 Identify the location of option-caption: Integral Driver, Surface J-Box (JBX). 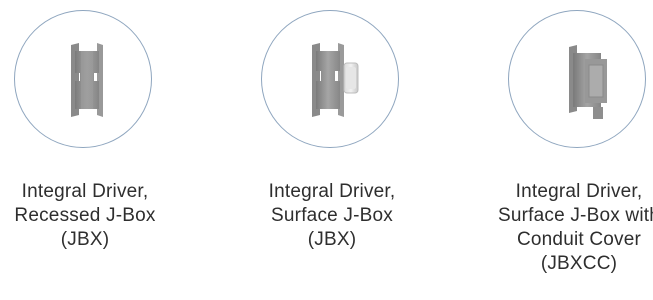
(332, 216).